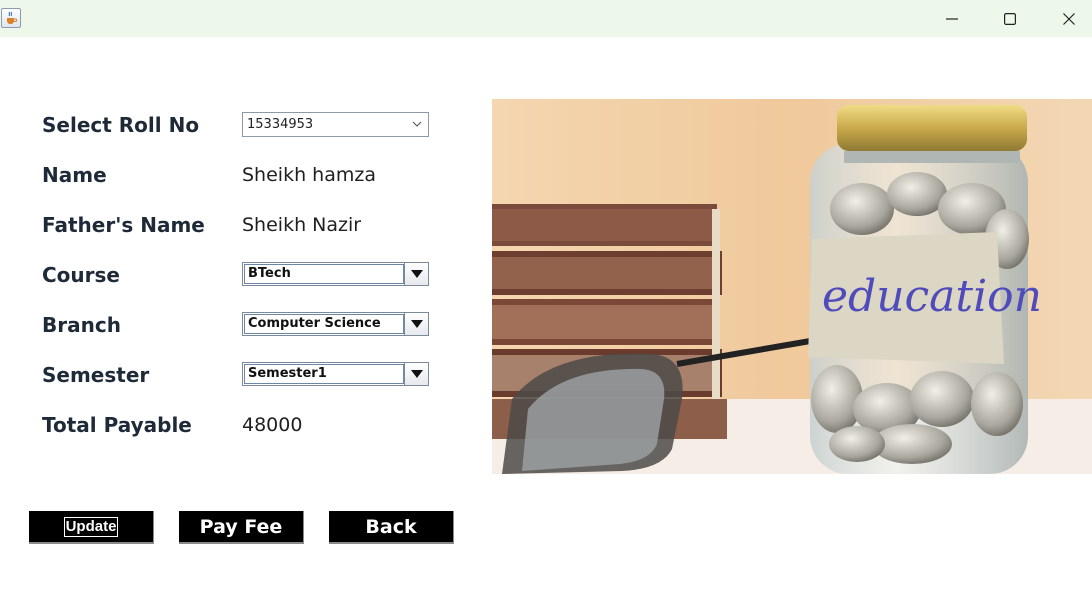 Image resolution: width=1092 pixels, height=612 pixels. What do you see at coordinates (269, 273) in the screenshot?
I see `course-value: BTech` at bounding box center [269, 273].